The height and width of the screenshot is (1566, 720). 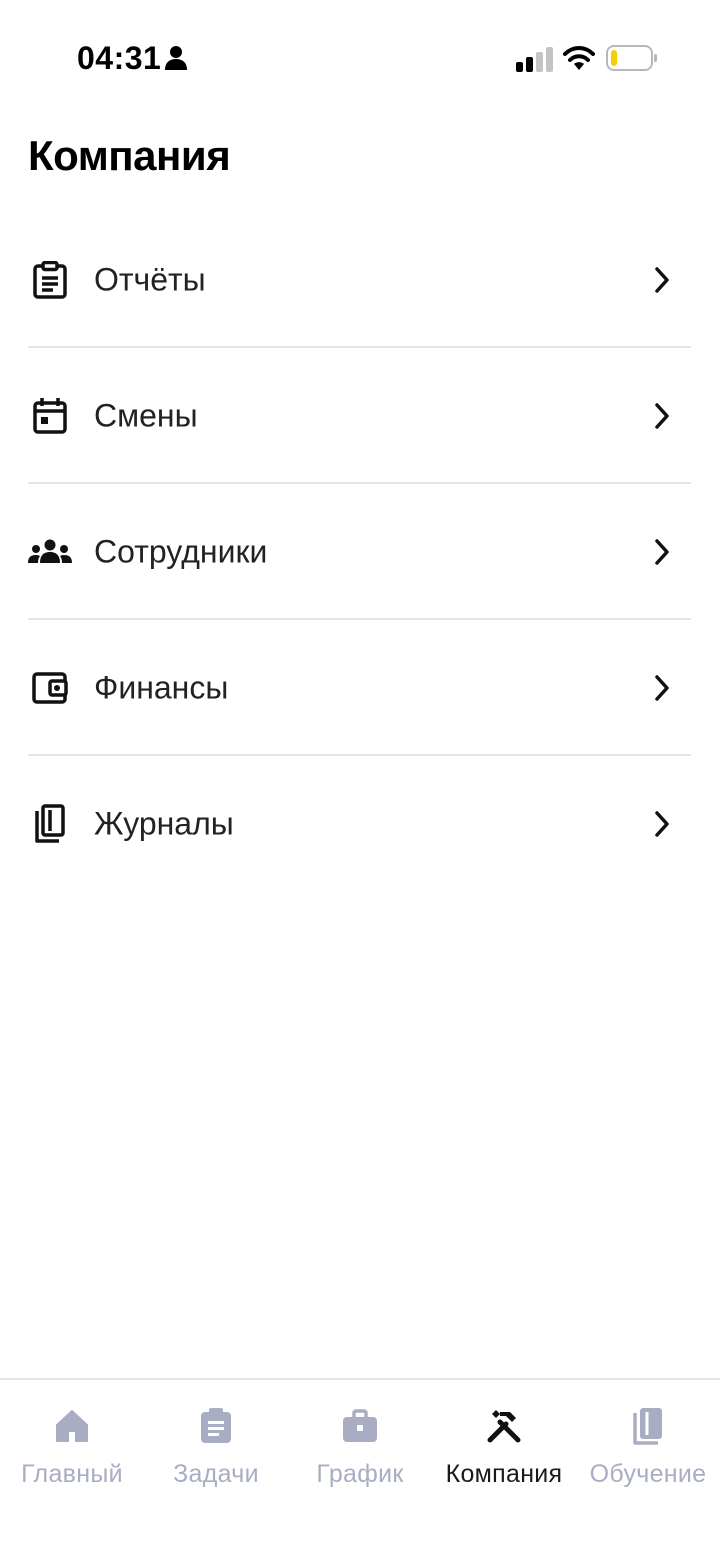 I want to click on menu-item-label: Отчёты, so click(x=150, y=279).